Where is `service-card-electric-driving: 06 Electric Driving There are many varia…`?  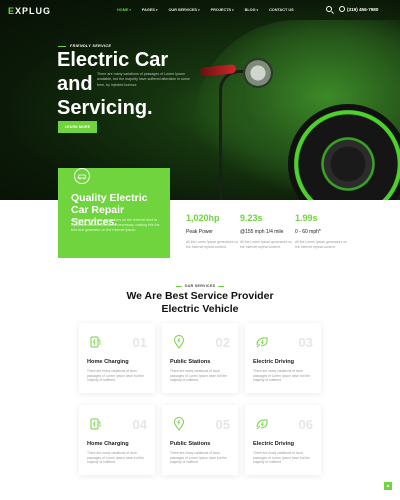 service-card-electric-driving: 06 Electric Driving There are many varia… is located at coordinates (283, 440).